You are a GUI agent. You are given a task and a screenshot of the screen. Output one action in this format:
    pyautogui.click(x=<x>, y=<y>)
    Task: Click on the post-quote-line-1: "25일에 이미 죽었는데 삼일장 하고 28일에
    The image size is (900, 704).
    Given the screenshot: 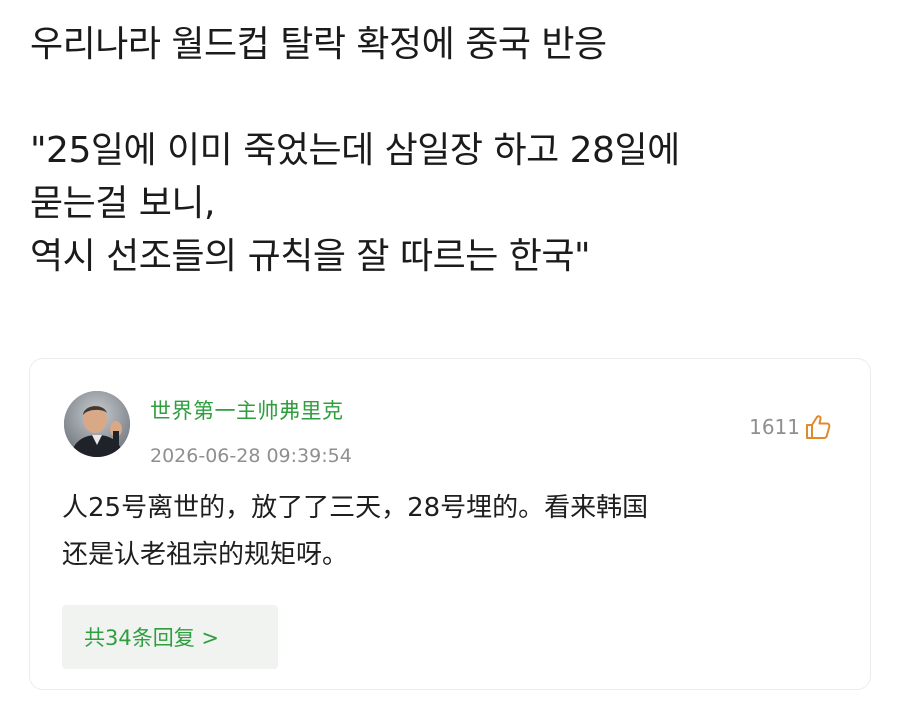 What is the action you would take?
    pyautogui.click(x=355, y=150)
    